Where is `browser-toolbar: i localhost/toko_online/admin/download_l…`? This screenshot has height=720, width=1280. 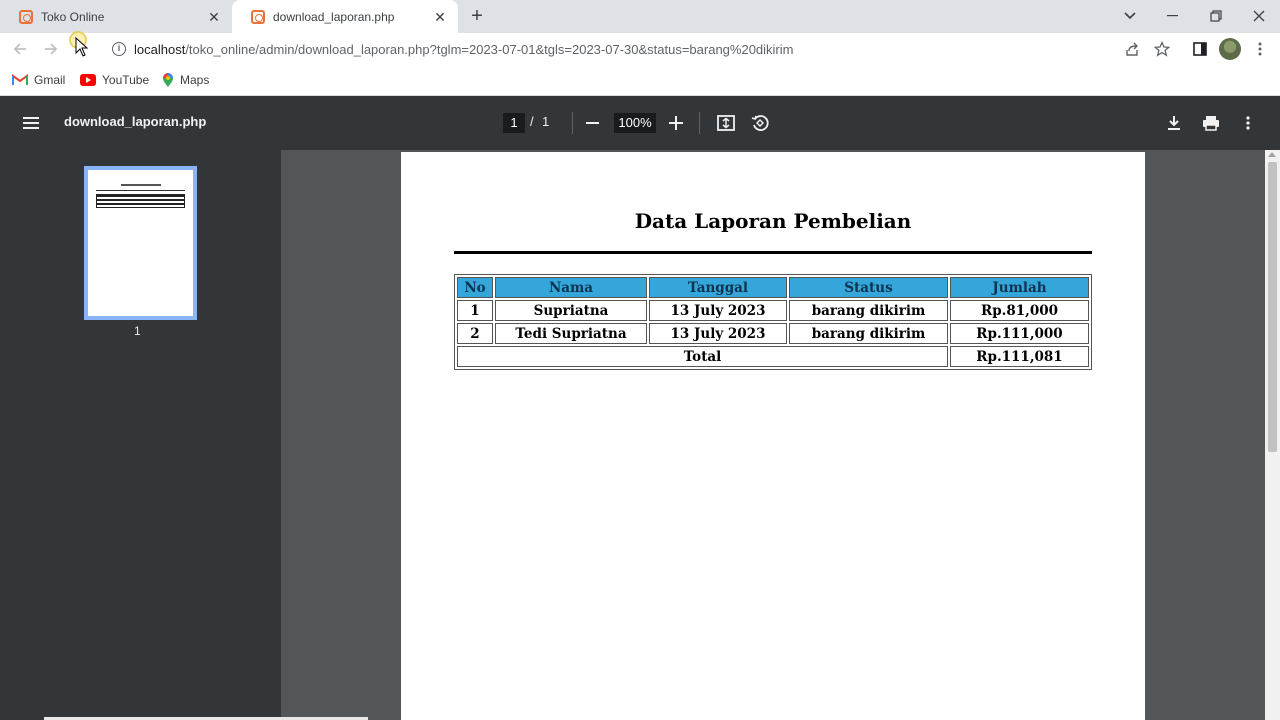 browser-toolbar: i localhost/toko_online/admin/download_l… is located at coordinates (640, 48).